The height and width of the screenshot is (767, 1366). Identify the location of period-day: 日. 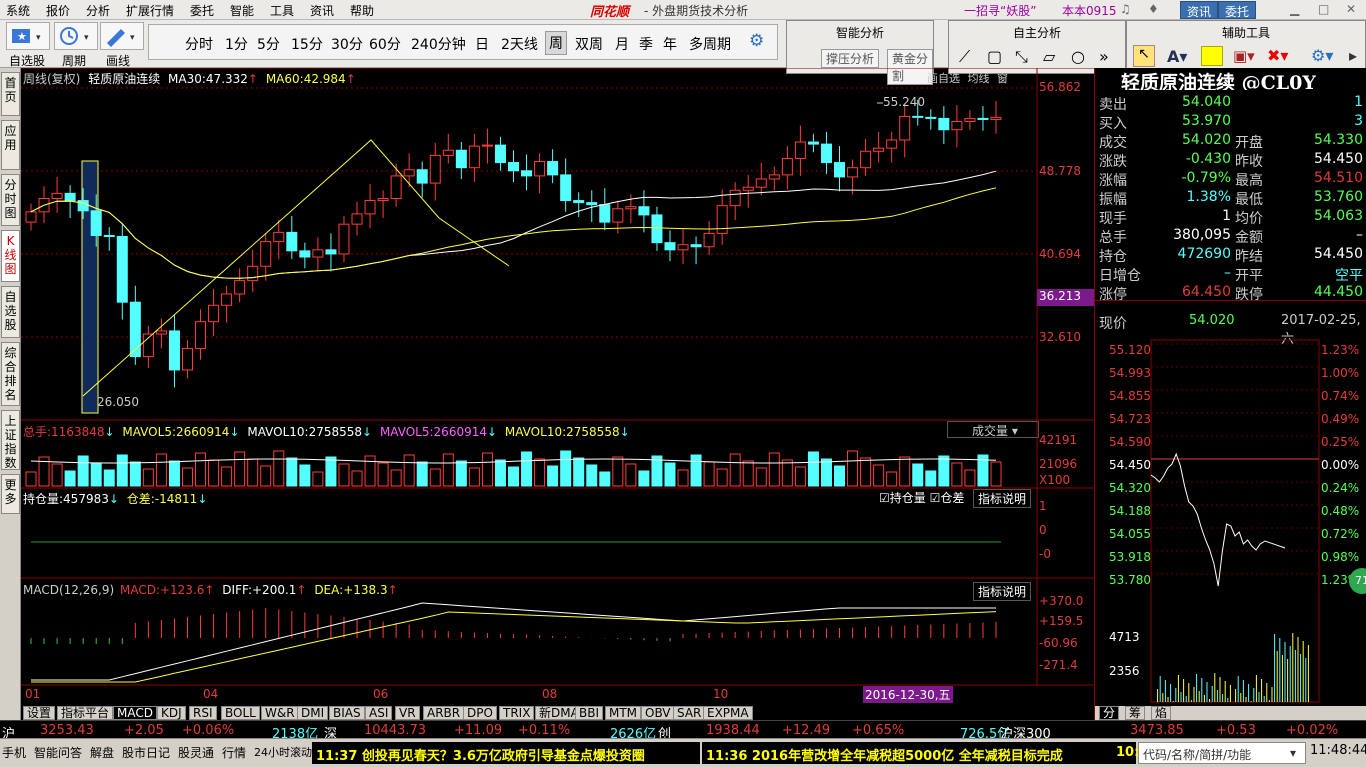
(482, 44).